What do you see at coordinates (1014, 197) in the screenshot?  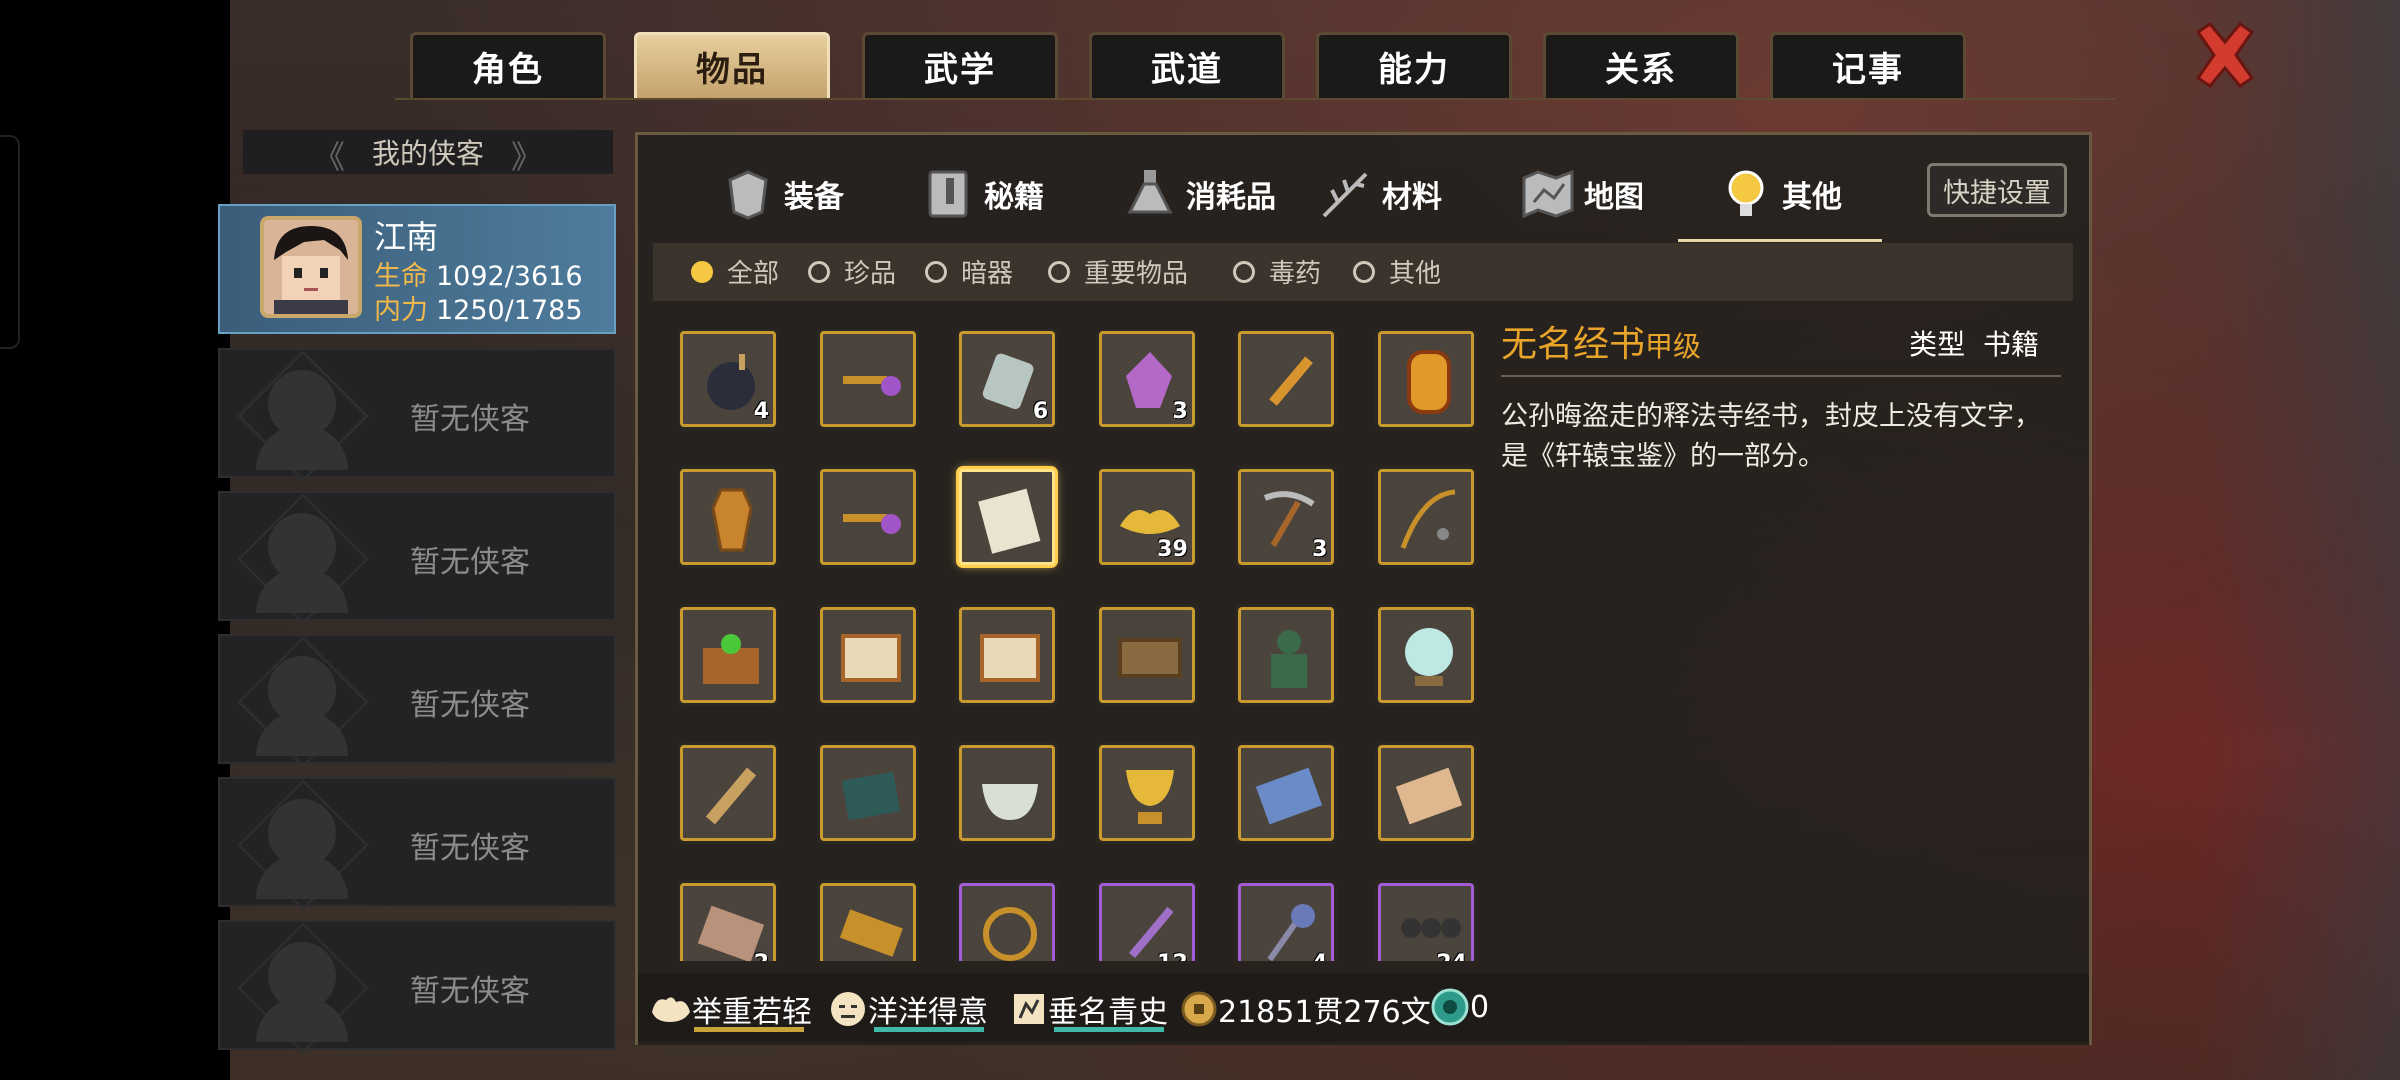 I see `subtab-label: 秘籍` at bounding box center [1014, 197].